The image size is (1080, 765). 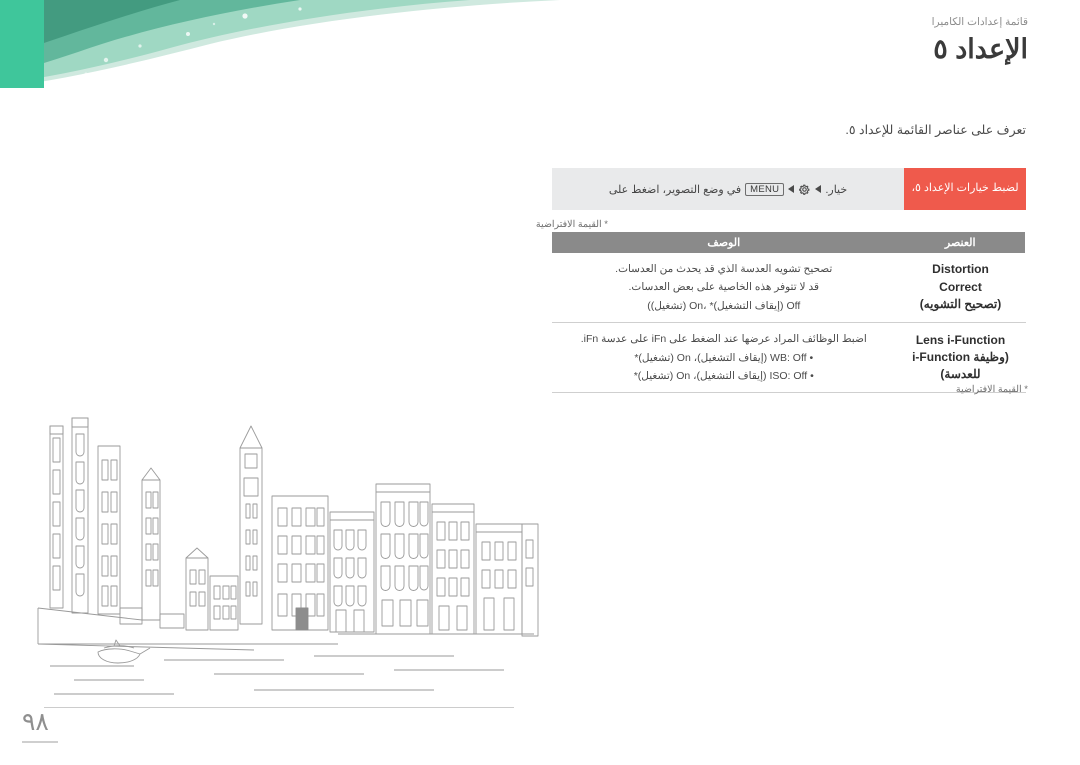 I want to click on row-0-name-line-2: (تصحيح التشويه), so click(x=960, y=304).